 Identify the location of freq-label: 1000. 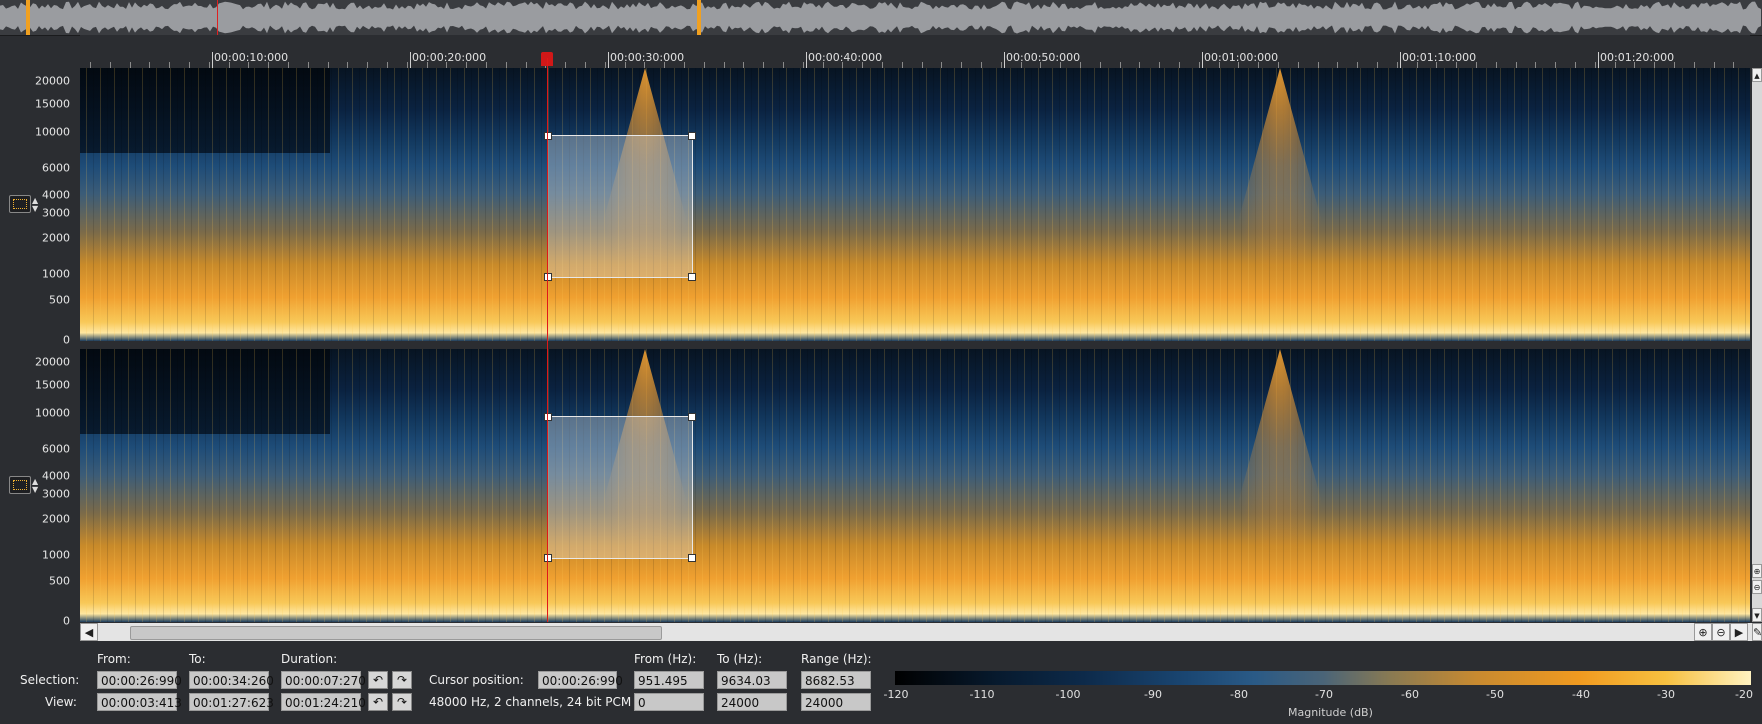
(56, 555).